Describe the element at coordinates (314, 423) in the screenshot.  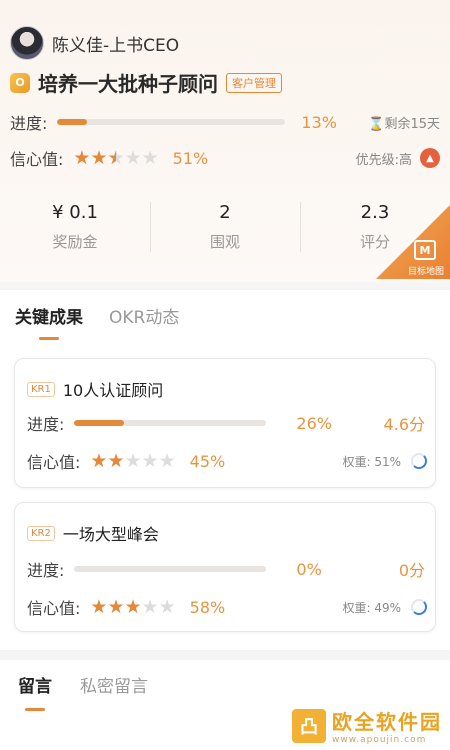
I see `kr1-progress-value: 26%` at that location.